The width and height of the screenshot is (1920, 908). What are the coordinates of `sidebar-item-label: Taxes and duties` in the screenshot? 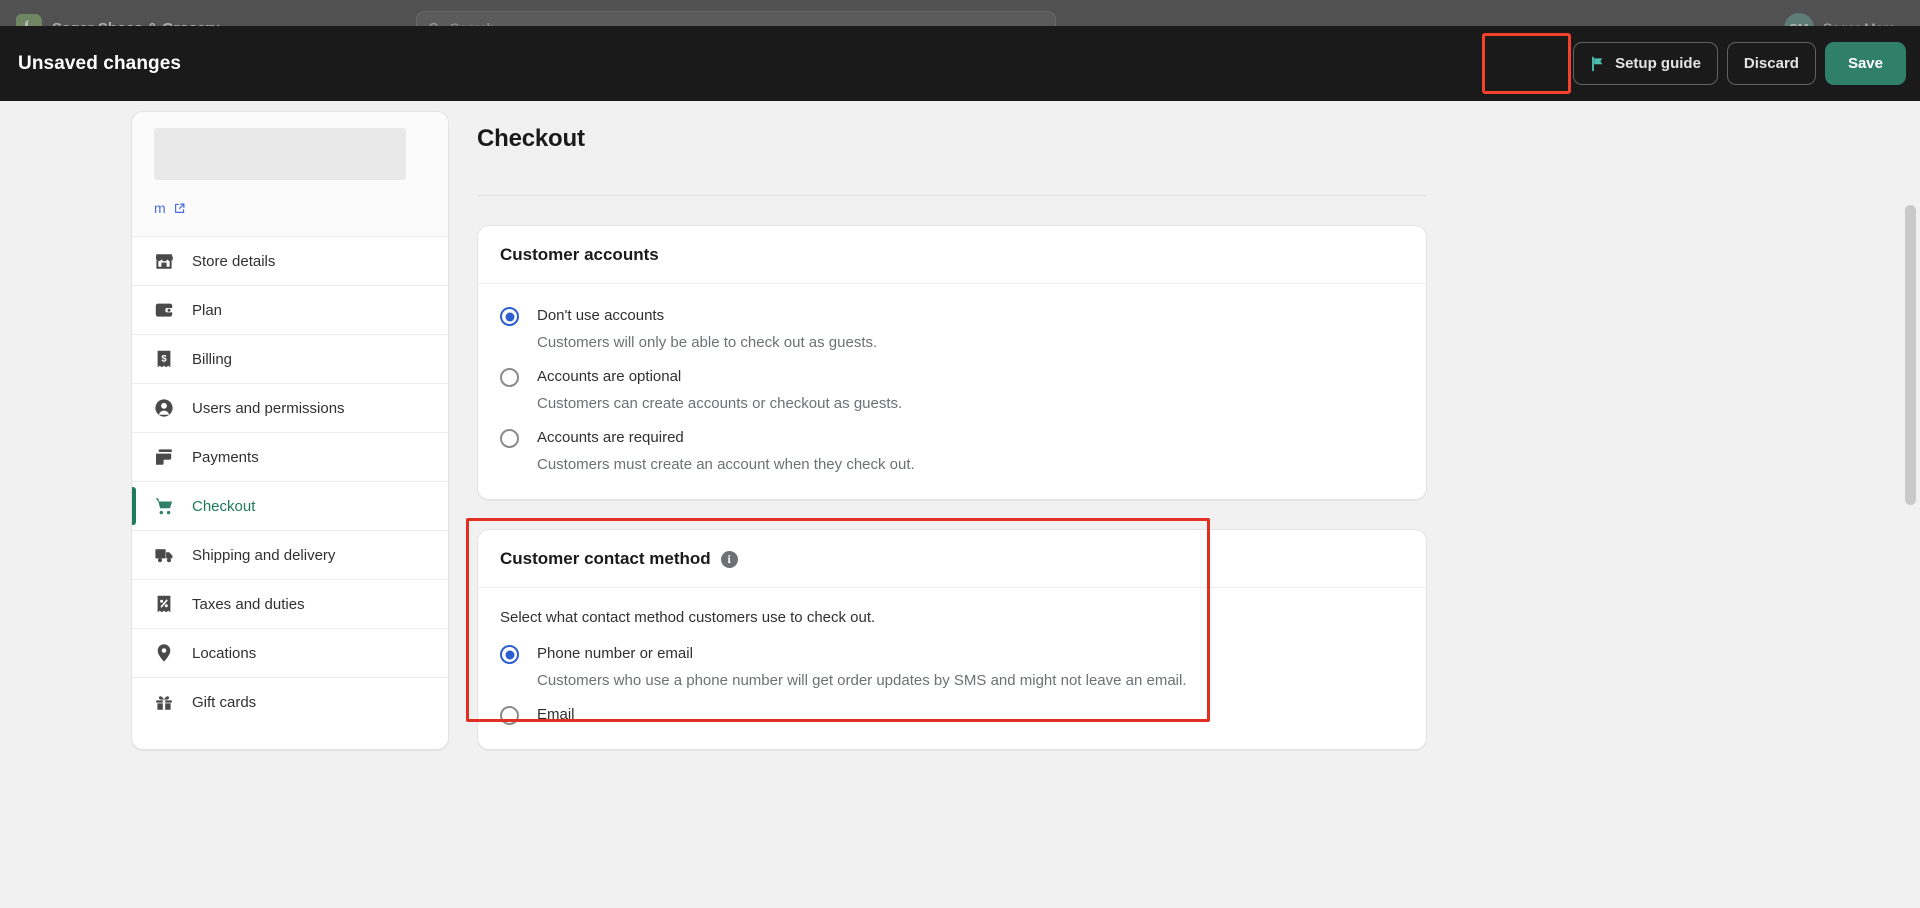 It's located at (248, 604).